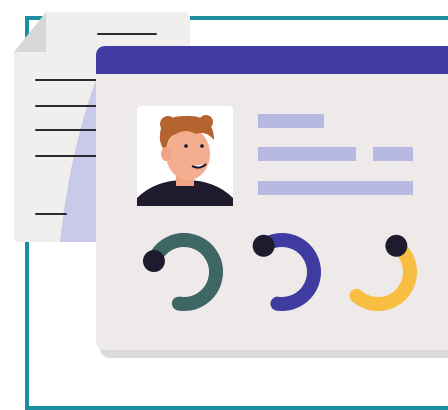 This screenshot has width=448, height=410. I want to click on avatar-face, so click(188, 154).